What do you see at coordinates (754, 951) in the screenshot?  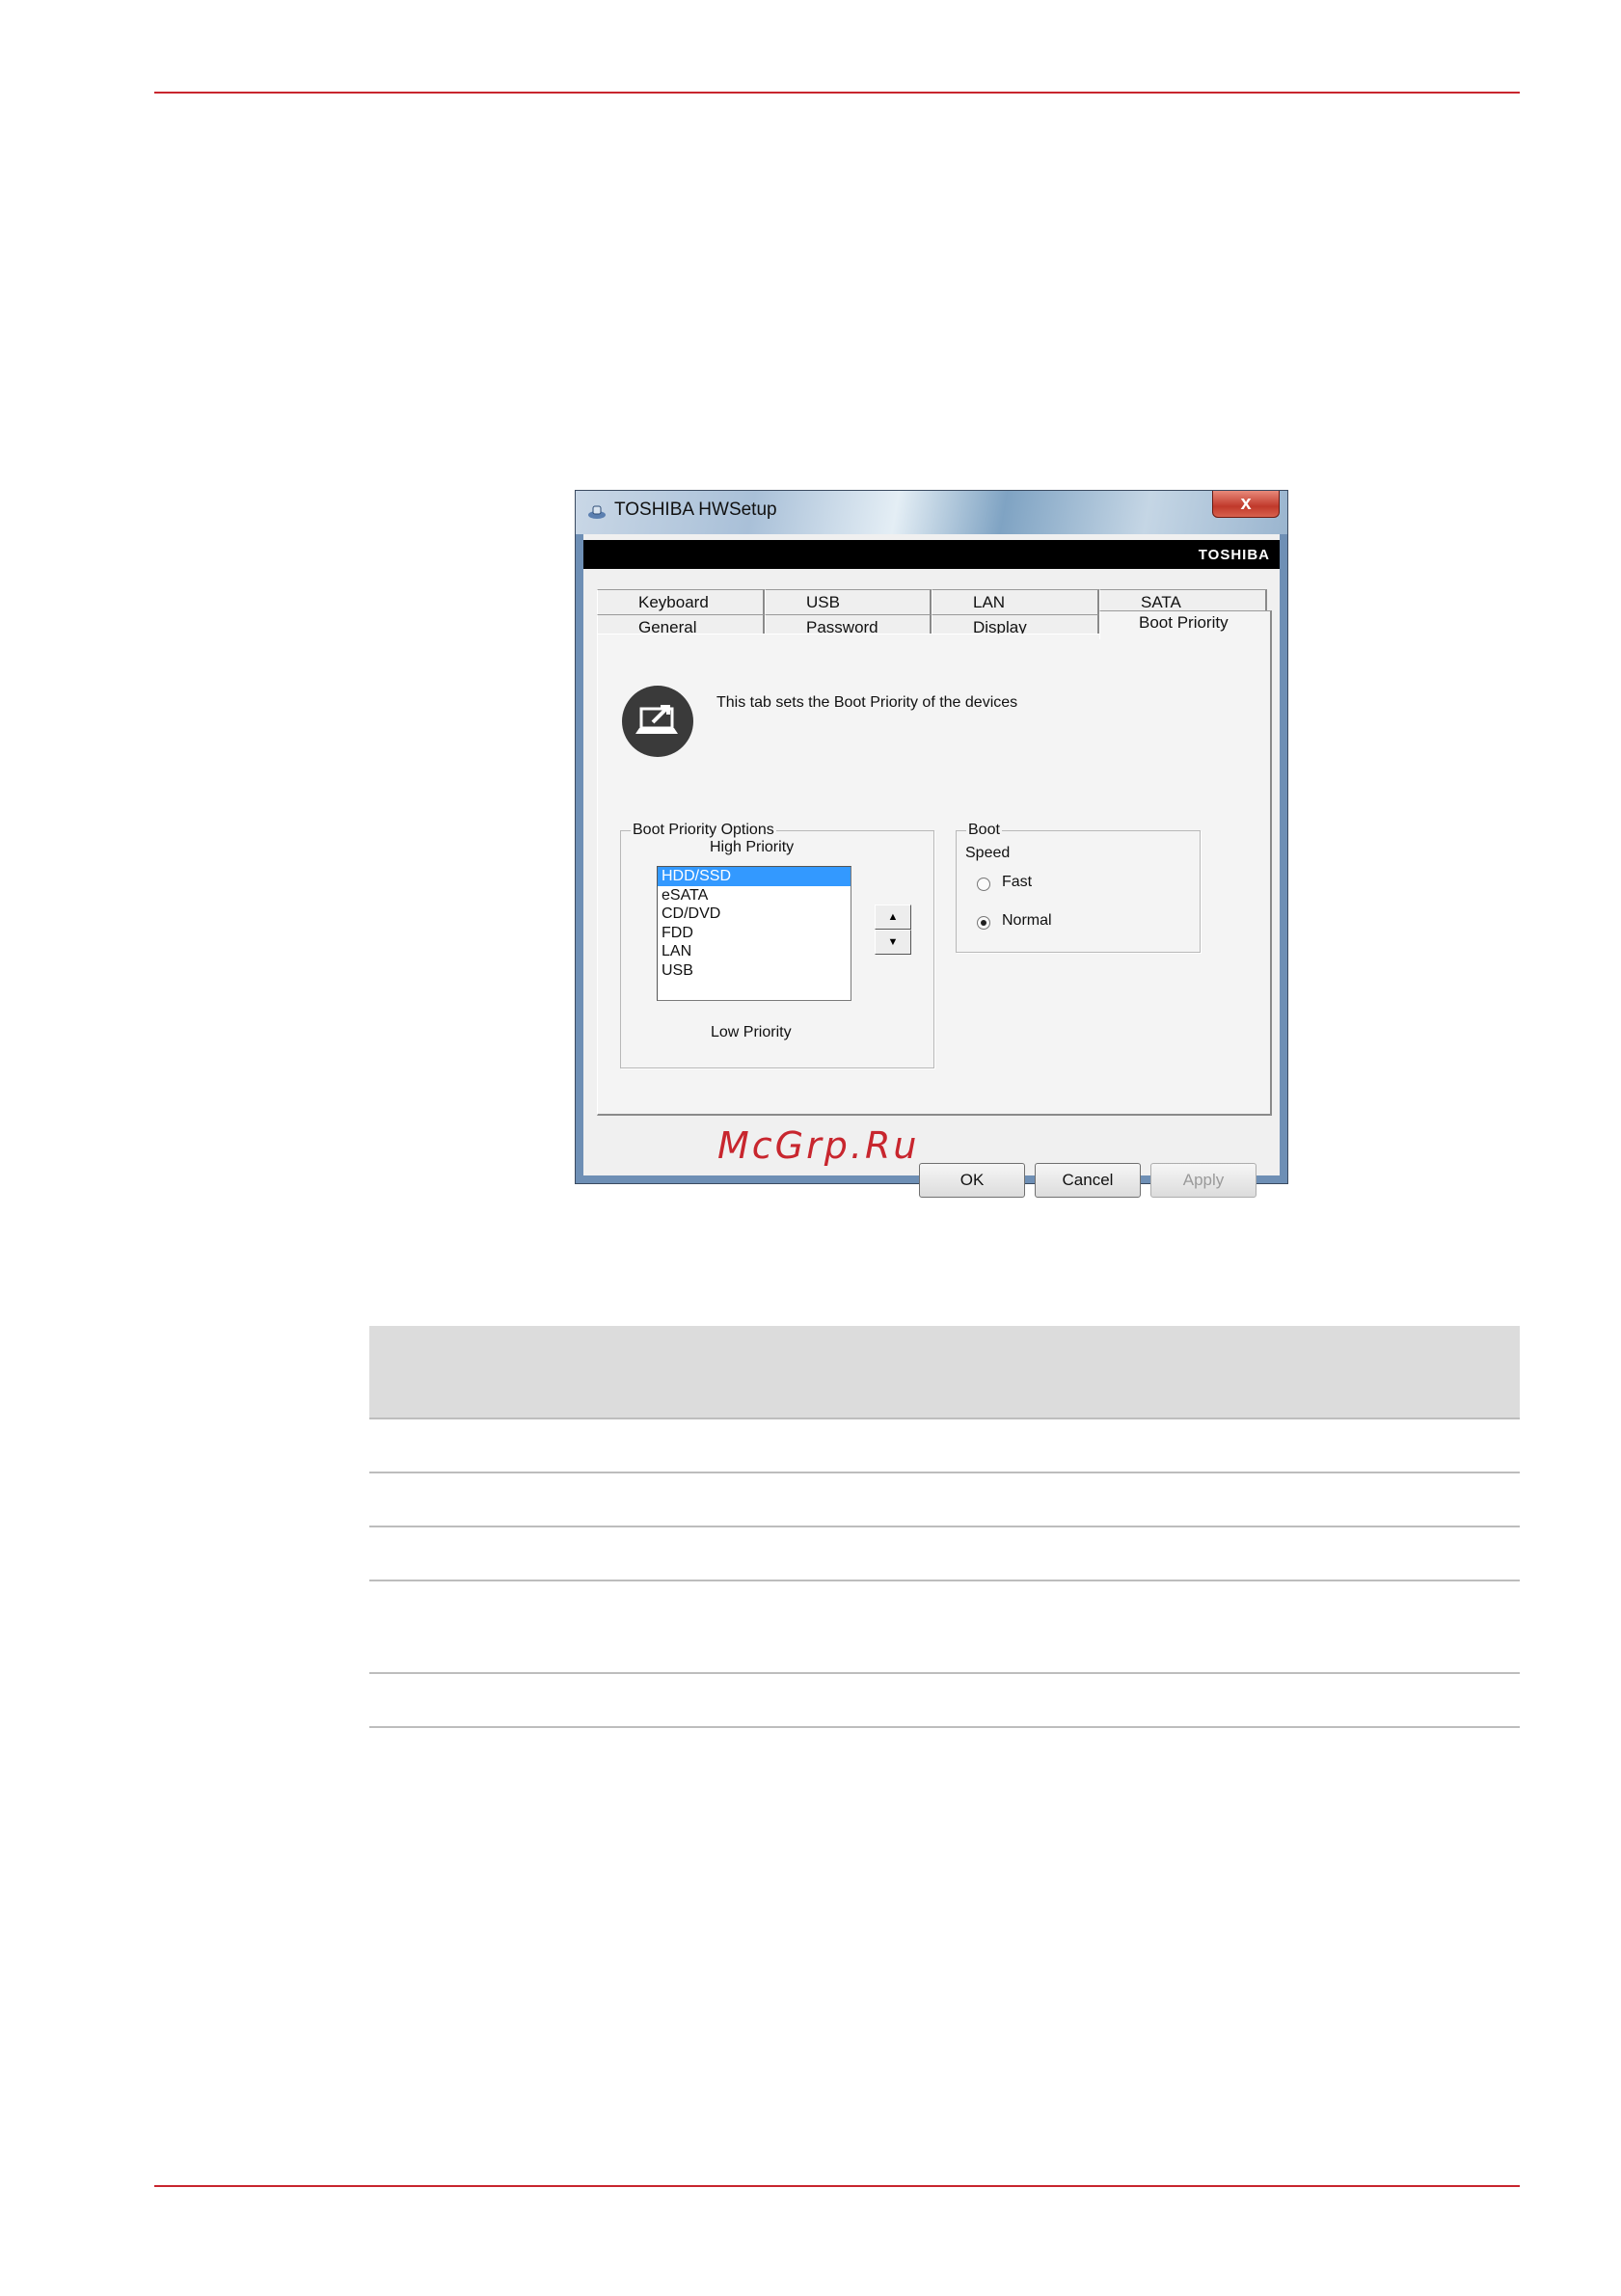 I see `list-item-lan: LAN` at bounding box center [754, 951].